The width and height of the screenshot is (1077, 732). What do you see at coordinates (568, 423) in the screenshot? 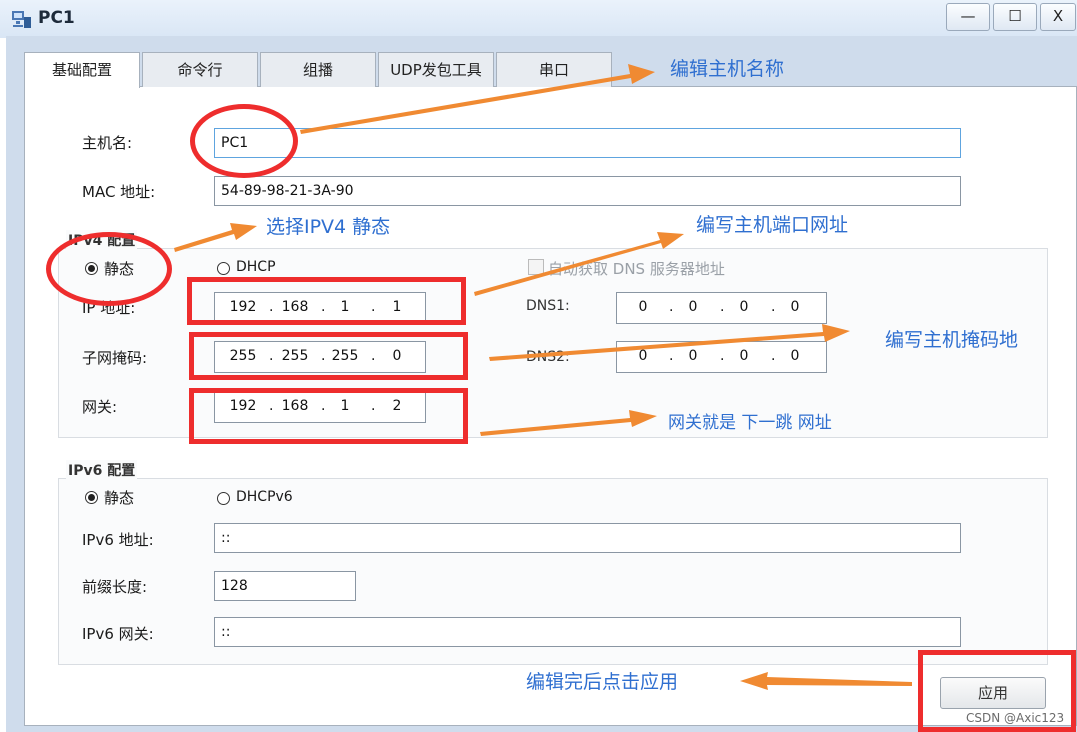
I see `arrow-gateway` at bounding box center [568, 423].